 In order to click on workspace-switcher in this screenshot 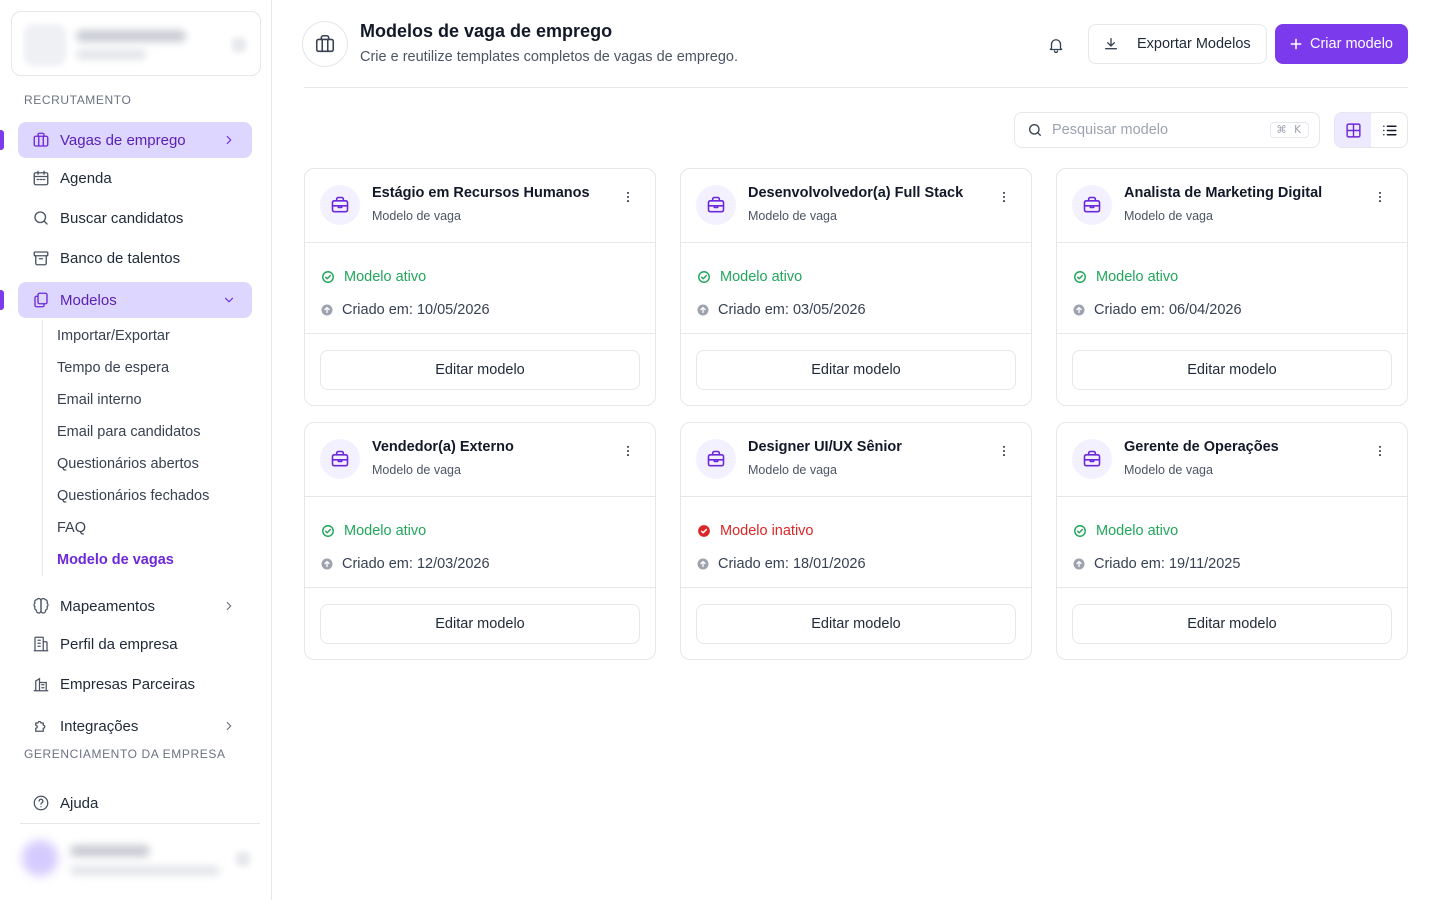, I will do `click(136, 43)`.